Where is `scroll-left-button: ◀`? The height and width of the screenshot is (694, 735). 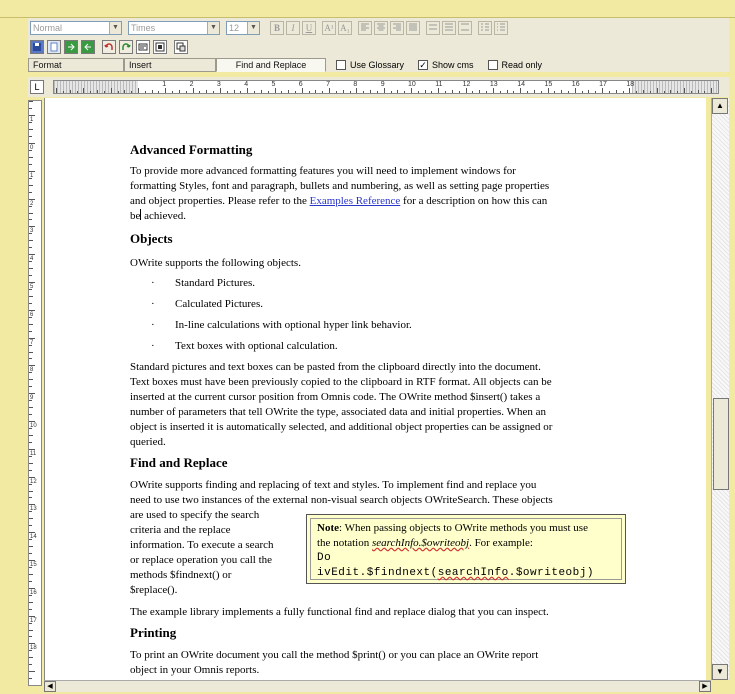
scroll-left-button: ◀ is located at coordinates (50, 686).